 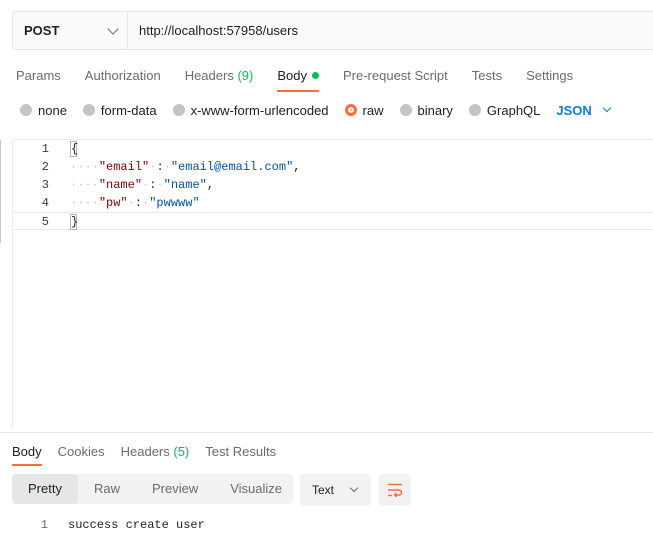 What do you see at coordinates (45, 203) in the screenshot?
I see `line-number: 4` at bounding box center [45, 203].